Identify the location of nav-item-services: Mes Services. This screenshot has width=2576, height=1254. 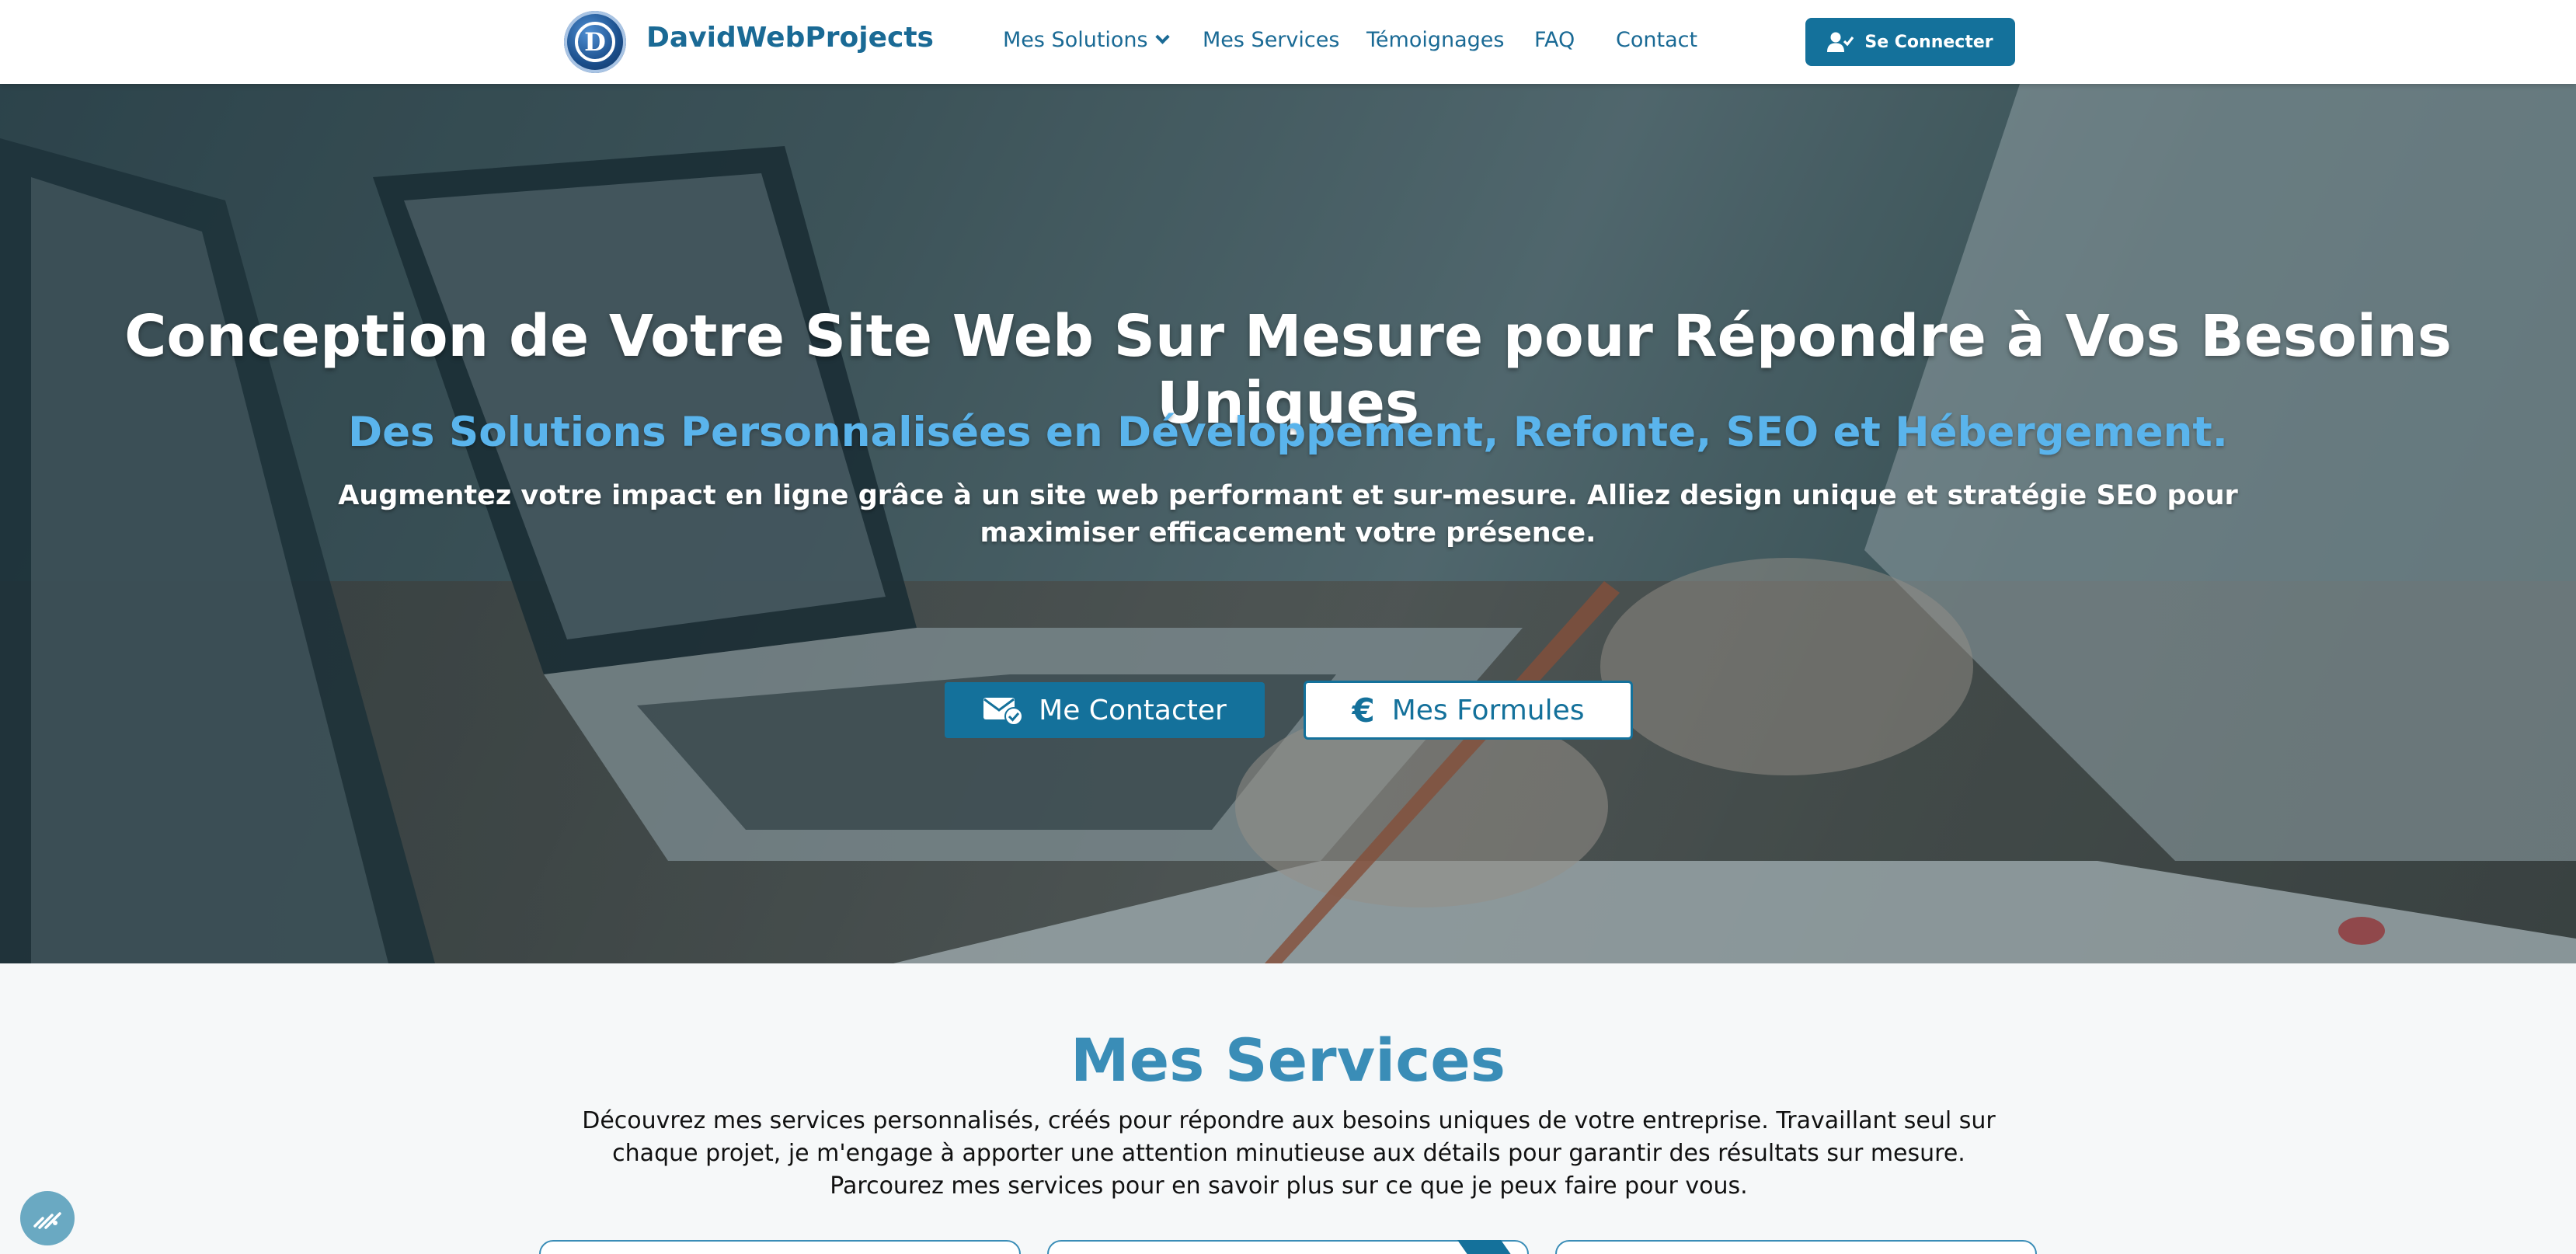
(1271, 40).